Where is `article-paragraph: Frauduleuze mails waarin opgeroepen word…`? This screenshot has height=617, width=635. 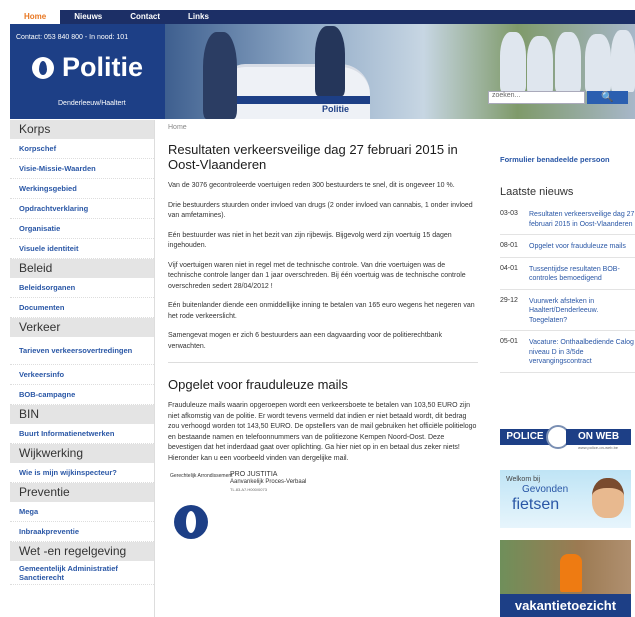 article-paragraph: Frauduleuze mails waarin opgeroepen word… is located at coordinates (322, 432).